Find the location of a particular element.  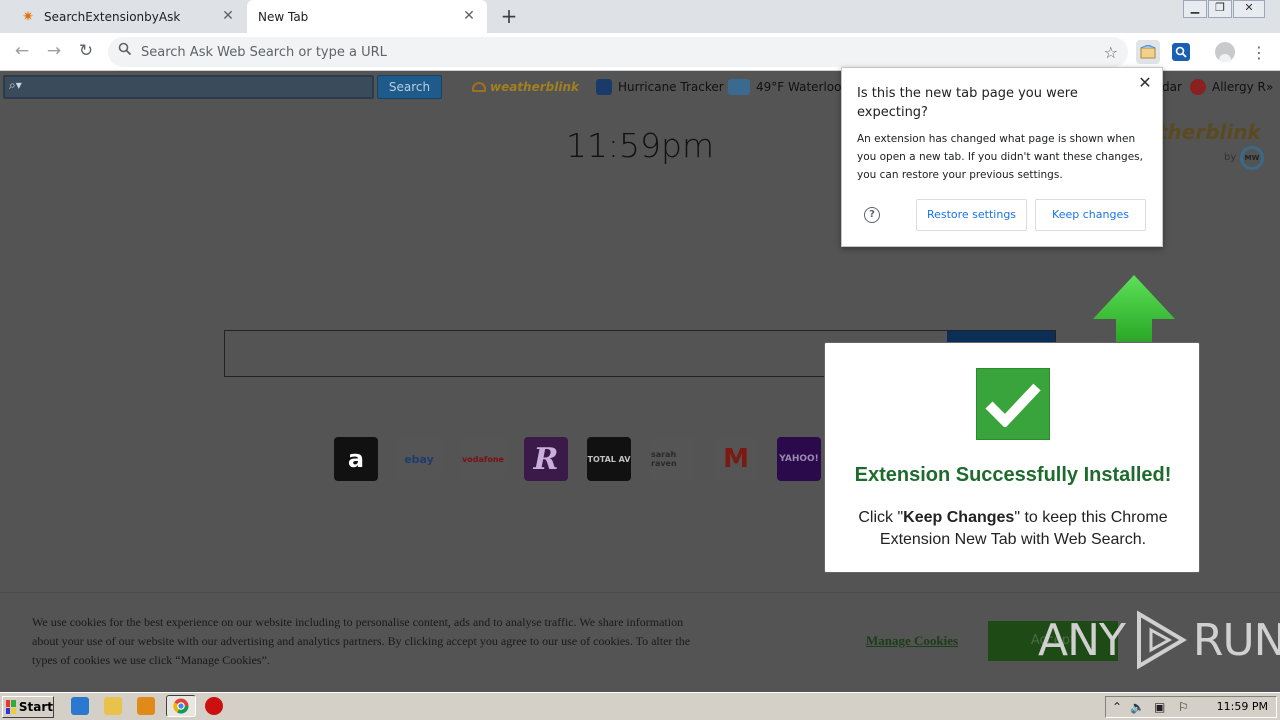

restore-settings-button: Restore settings is located at coordinates (971, 215).